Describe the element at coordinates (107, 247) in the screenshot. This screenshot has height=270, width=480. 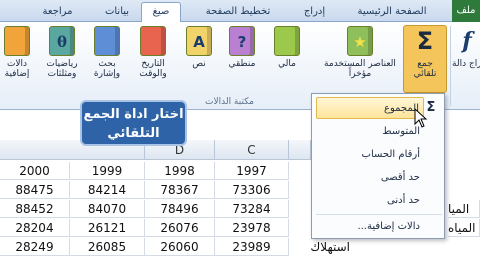
I see `cell: 26085` at that location.